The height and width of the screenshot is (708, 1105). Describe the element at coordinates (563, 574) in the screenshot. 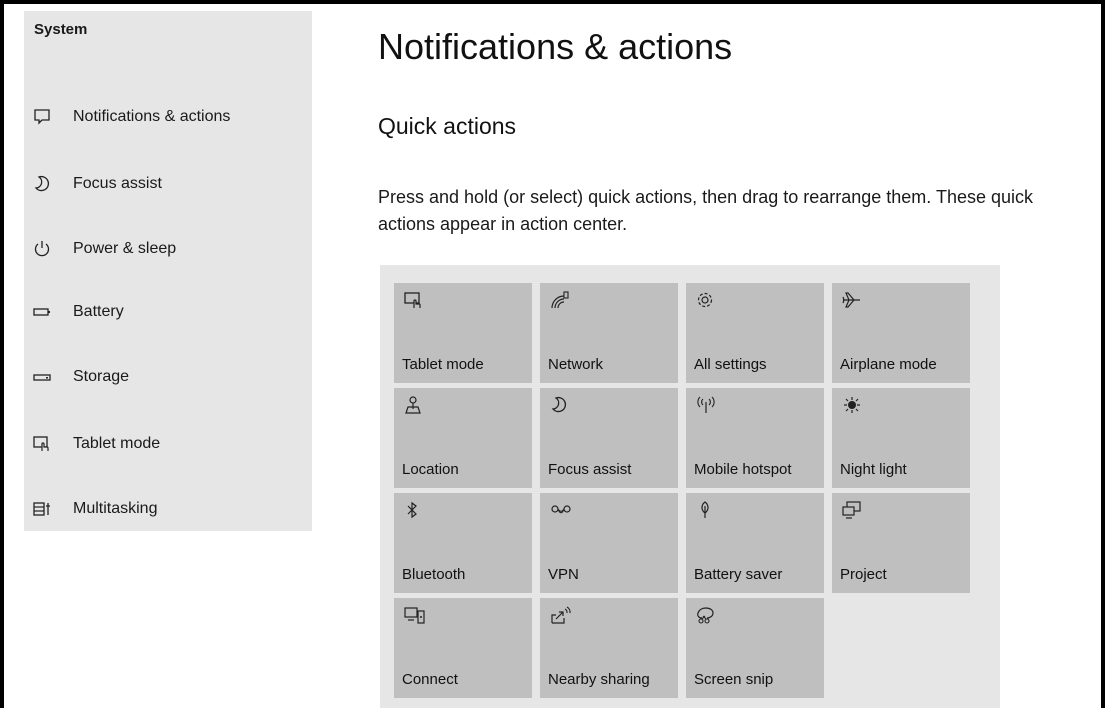

I see `tile-label: VPN` at that location.